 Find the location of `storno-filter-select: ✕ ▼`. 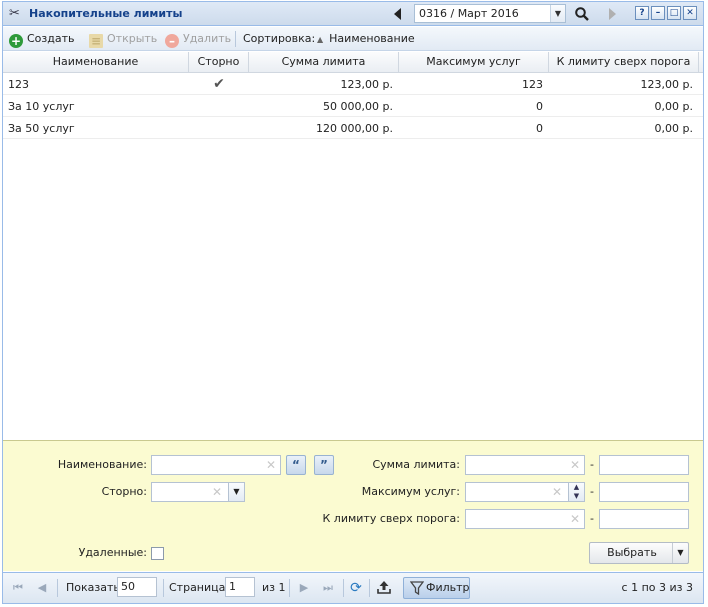

storno-filter-select: ✕ ▼ is located at coordinates (198, 492).